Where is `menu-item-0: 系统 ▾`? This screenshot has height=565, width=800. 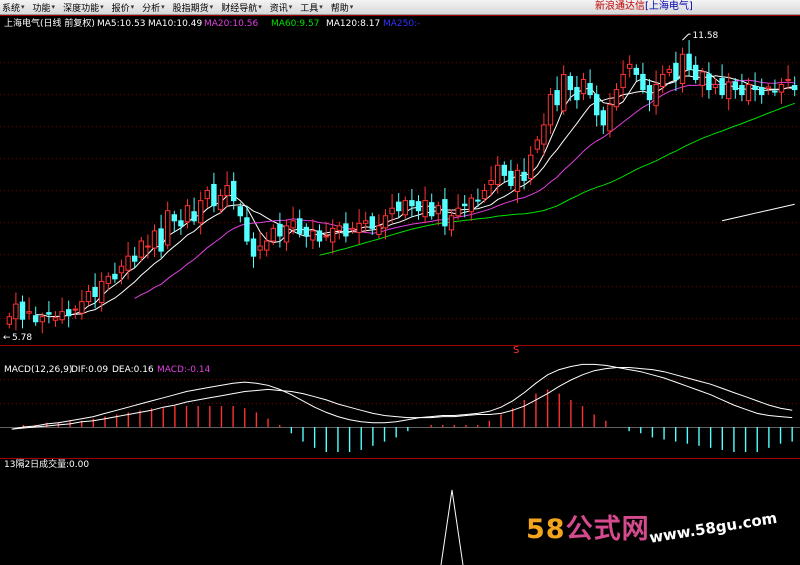
menu-item-0: 系统 ▾ is located at coordinates (15, 7).